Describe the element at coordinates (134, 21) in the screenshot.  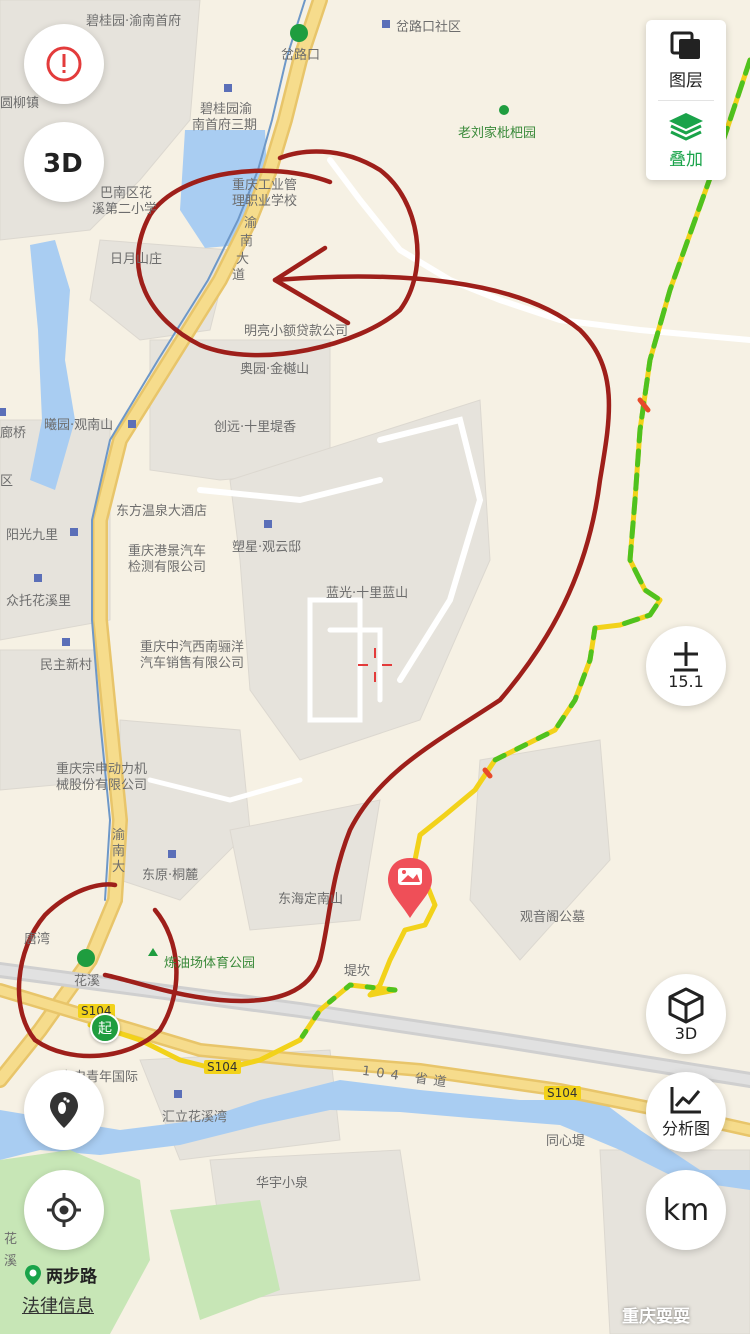
I see `place-label: 碧桂园·渝南首府` at that location.